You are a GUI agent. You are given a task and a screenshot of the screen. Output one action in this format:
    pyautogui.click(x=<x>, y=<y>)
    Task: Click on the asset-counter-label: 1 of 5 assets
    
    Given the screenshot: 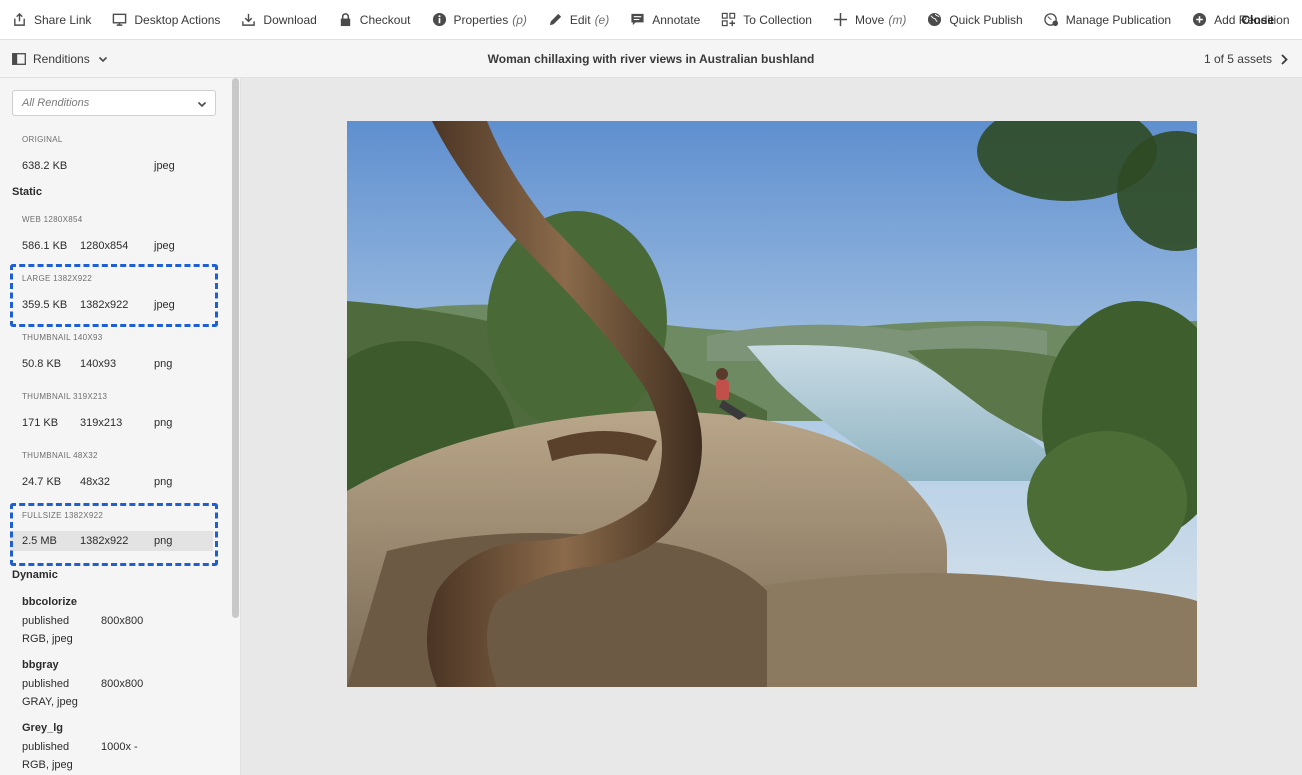 What is the action you would take?
    pyautogui.click(x=1237, y=59)
    